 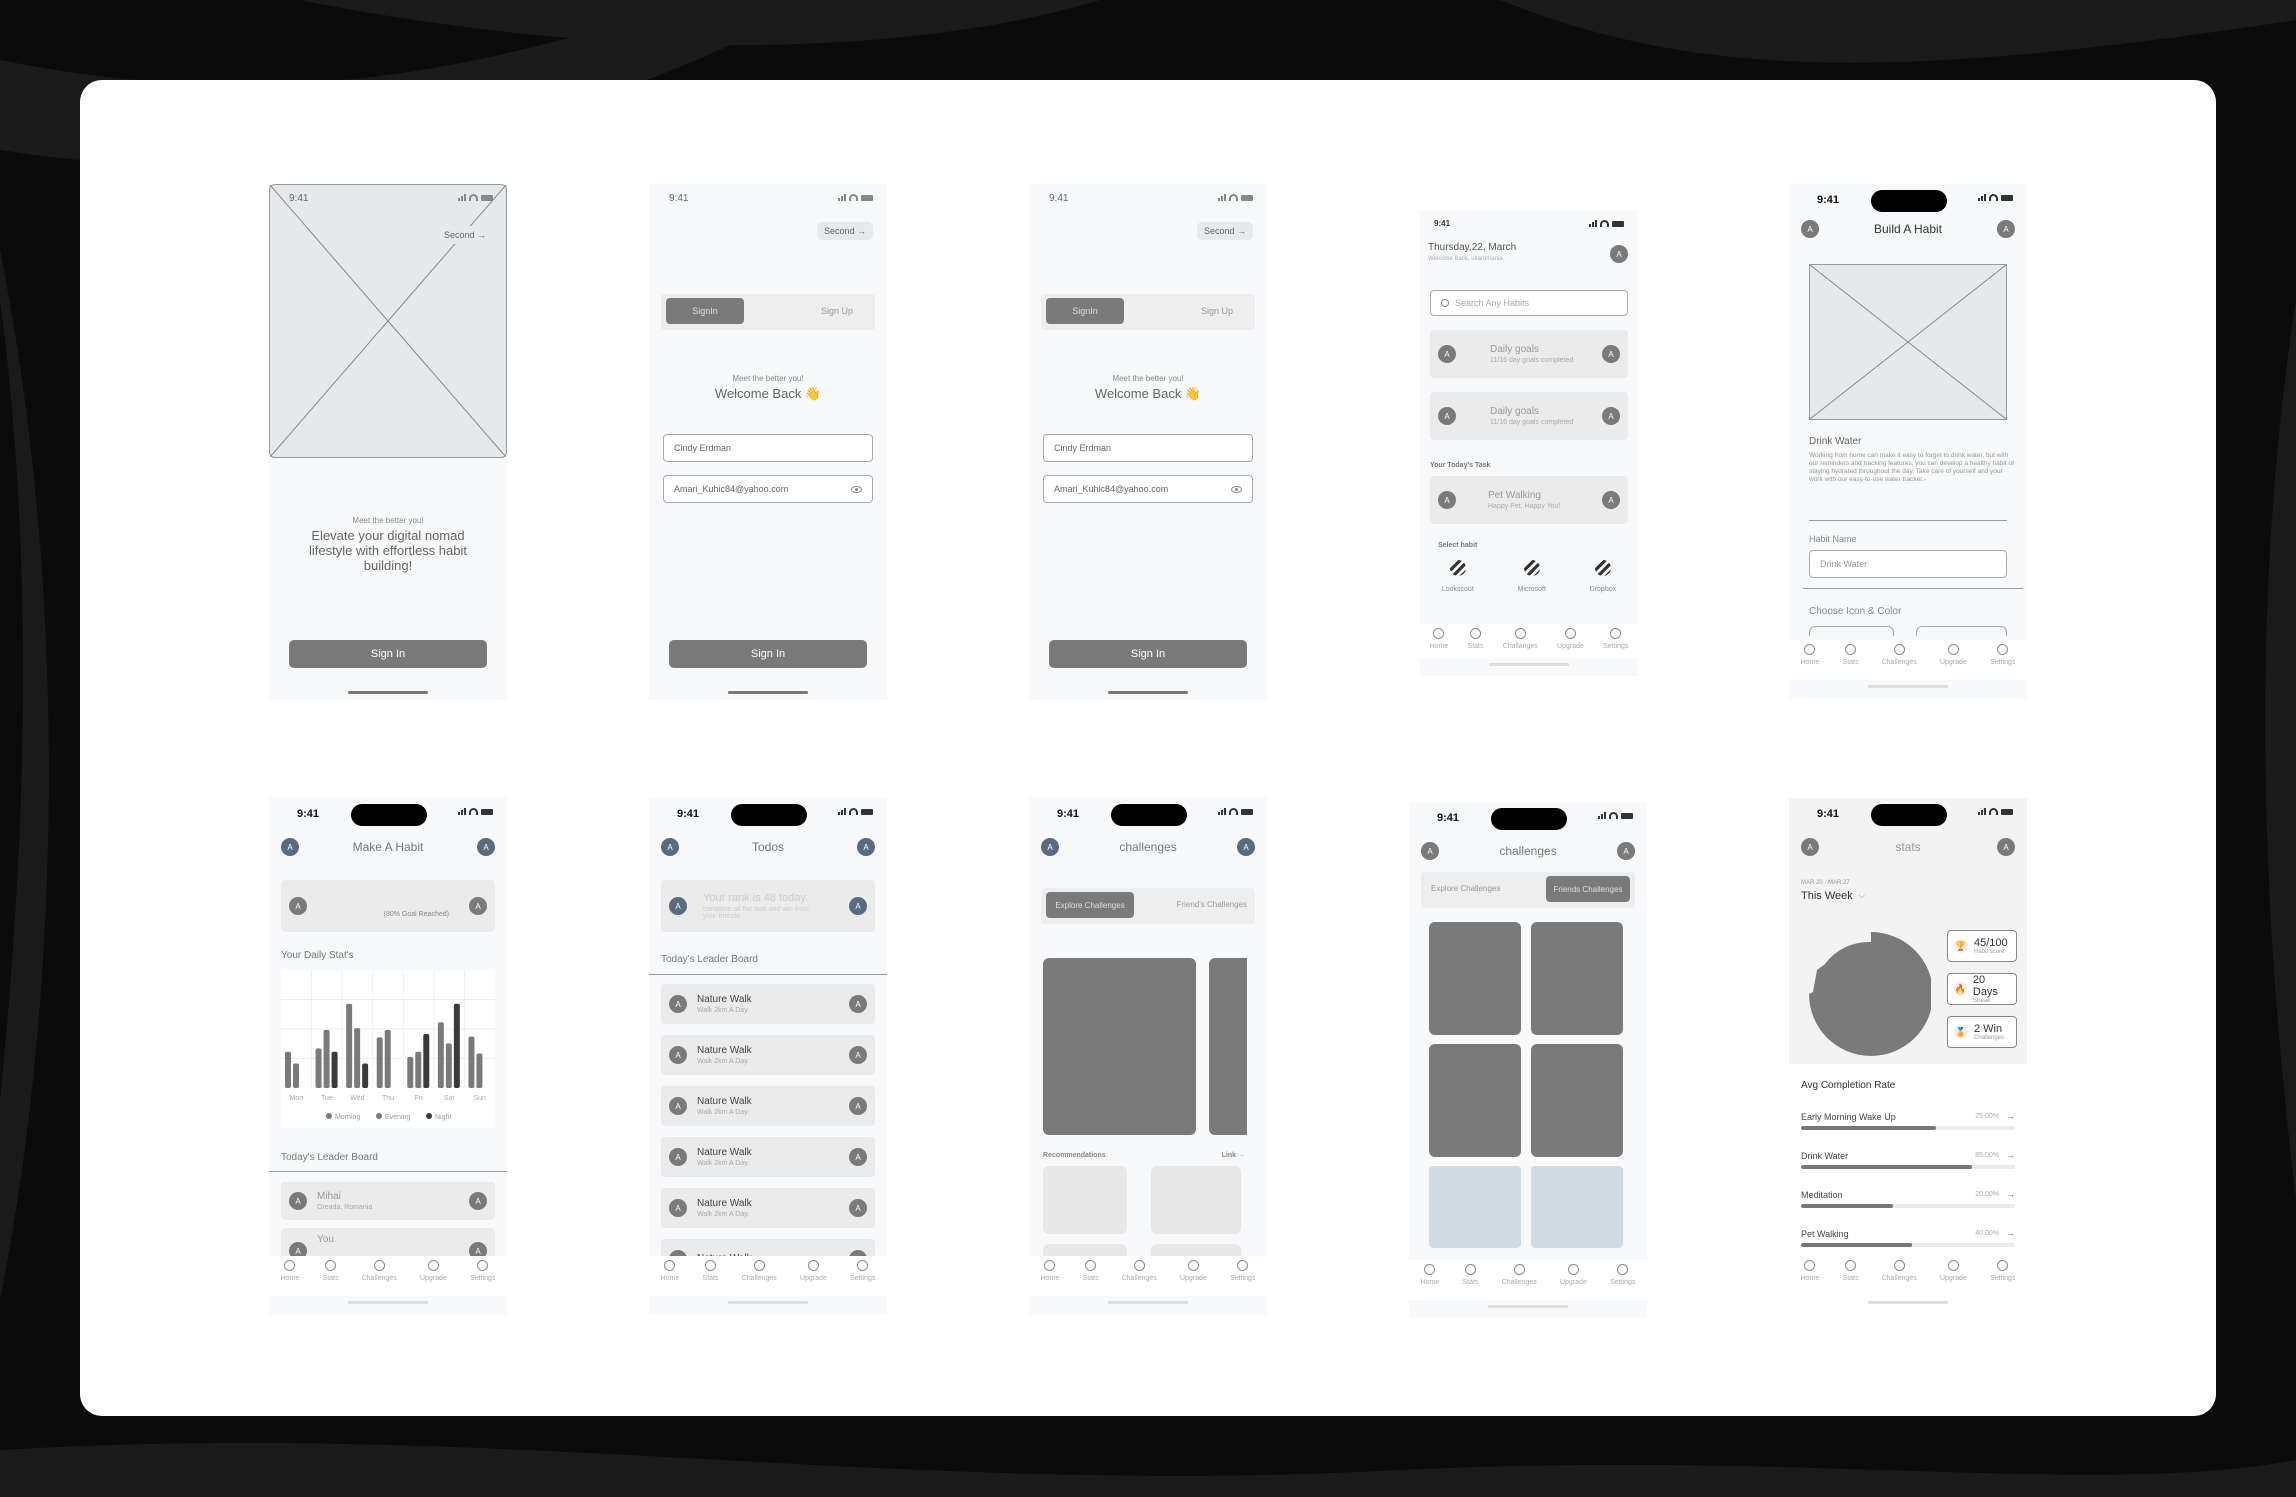 I want to click on challenge-card-peek, so click(x=1228, y=1046).